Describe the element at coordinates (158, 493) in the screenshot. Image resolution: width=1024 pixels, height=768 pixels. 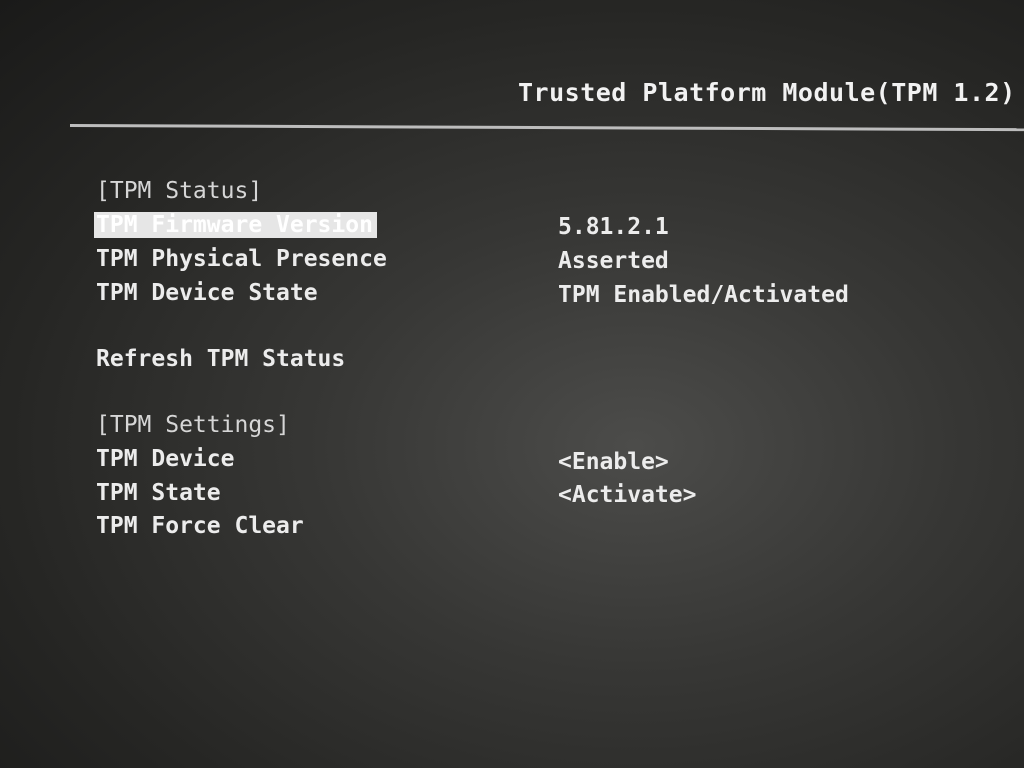
I see `menu-item-tpm-state: TPM State` at that location.